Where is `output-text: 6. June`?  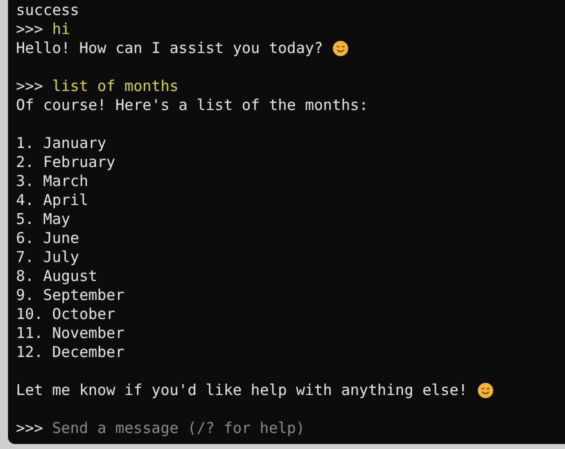
output-text: 6. June is located at coordinates (48, 238).